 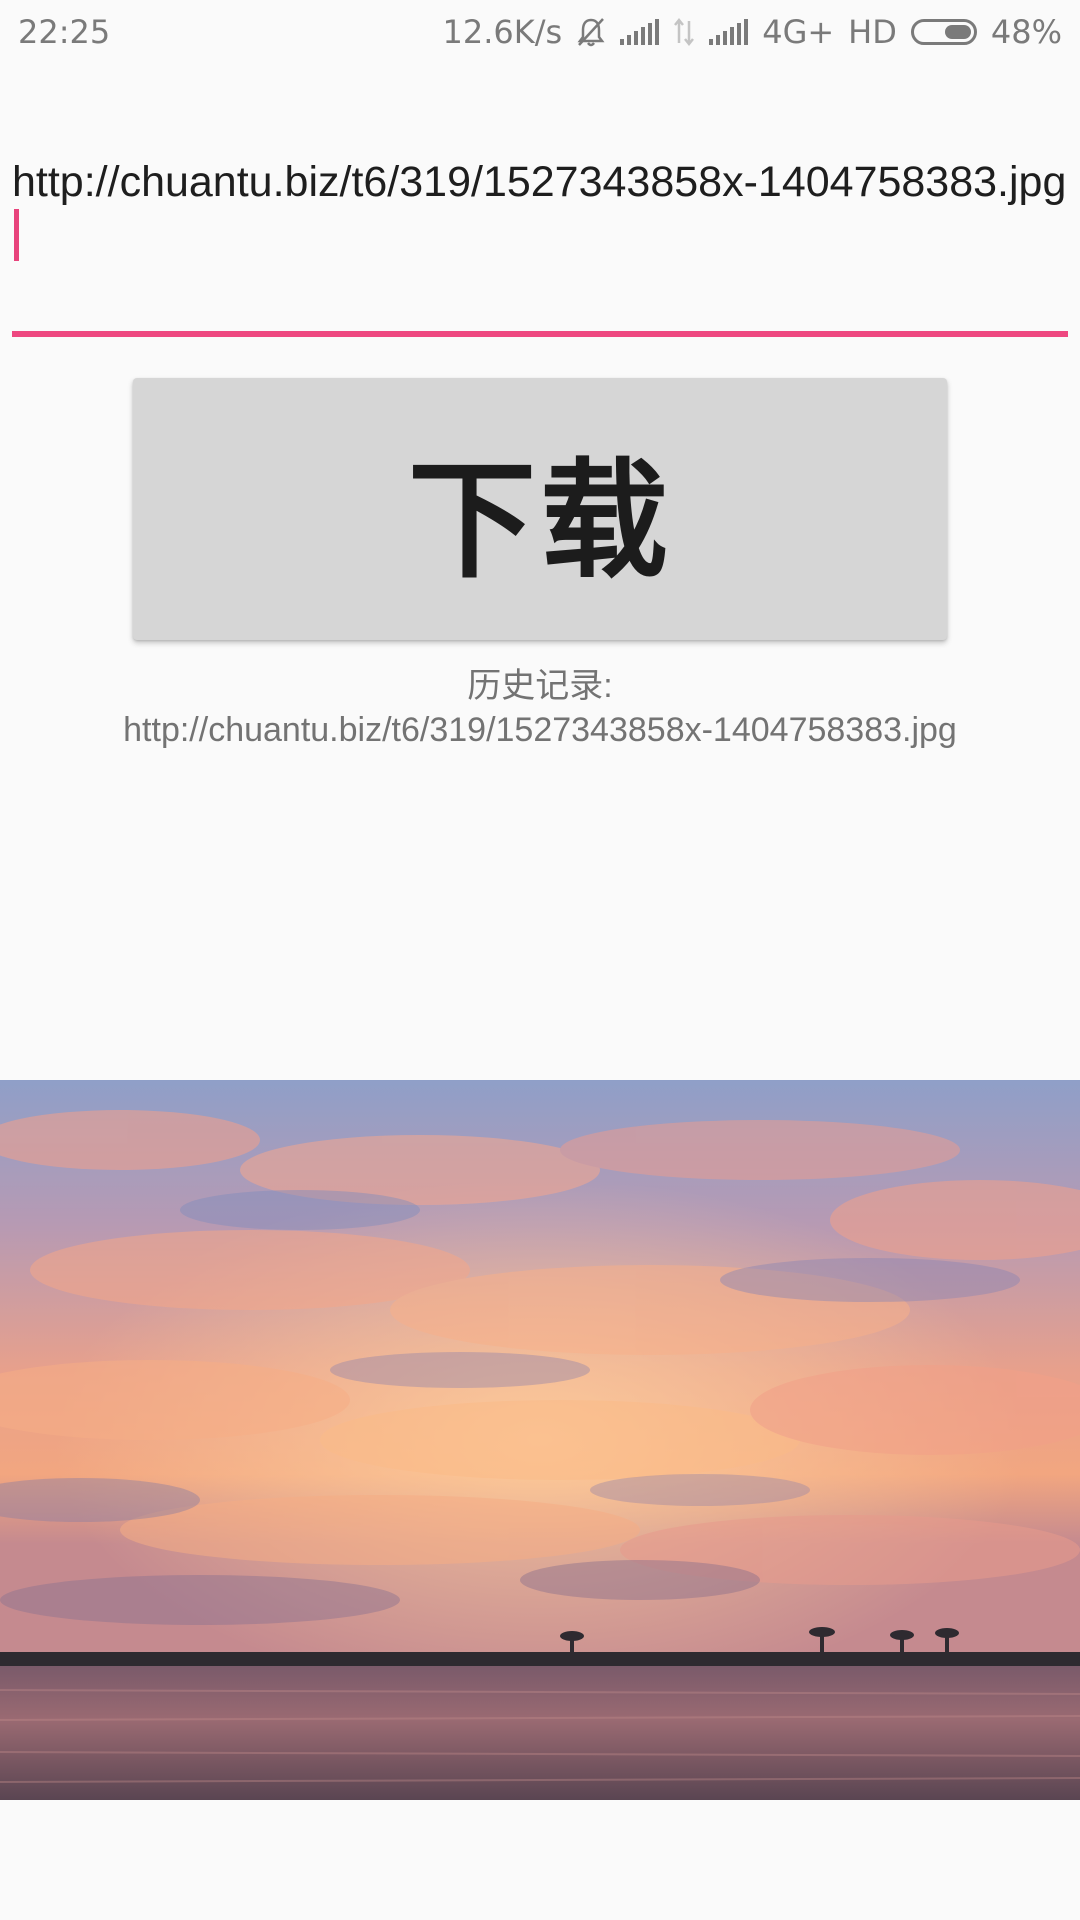 What do you see at coordinates (684, 32) in the screenshot?
I see `data-arrows-icon` at bounding box center [684, 32].